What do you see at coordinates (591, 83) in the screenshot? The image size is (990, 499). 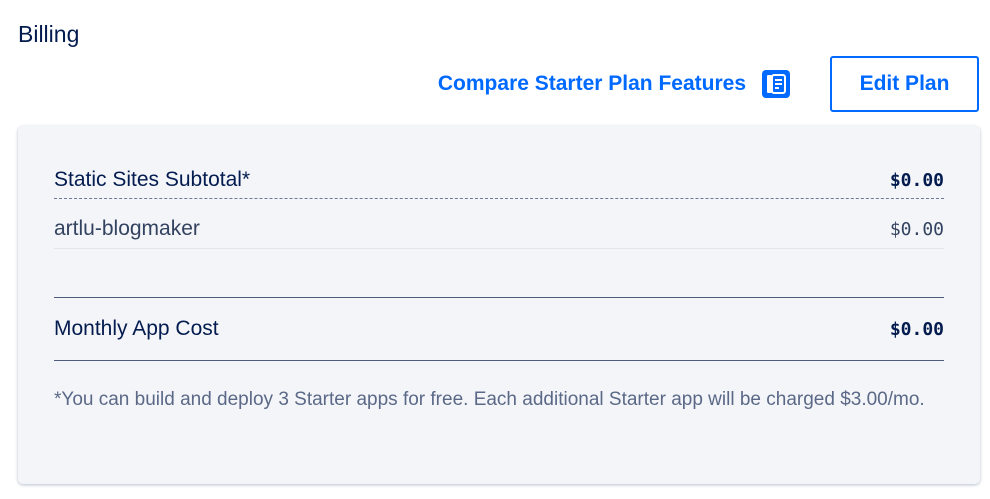 I see `compare-plan-features-label: Compare Starter Plan Features` at bounding box center [591, 83].